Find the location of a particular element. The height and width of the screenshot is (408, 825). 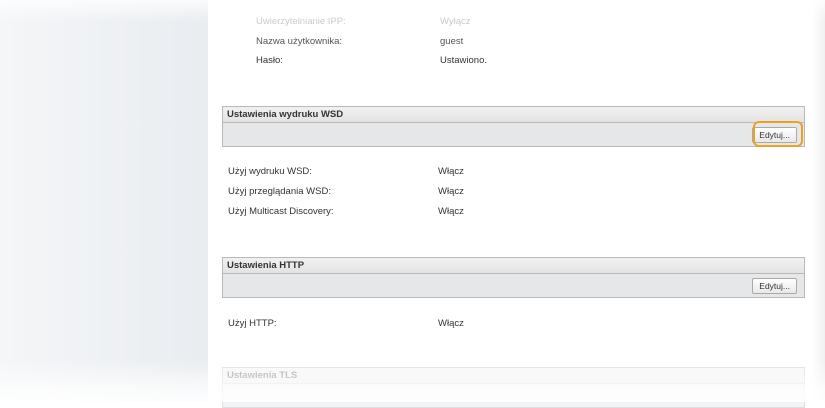

setting-label: Uwierzytelnianie IPP: is located at coordinates (301, 21).